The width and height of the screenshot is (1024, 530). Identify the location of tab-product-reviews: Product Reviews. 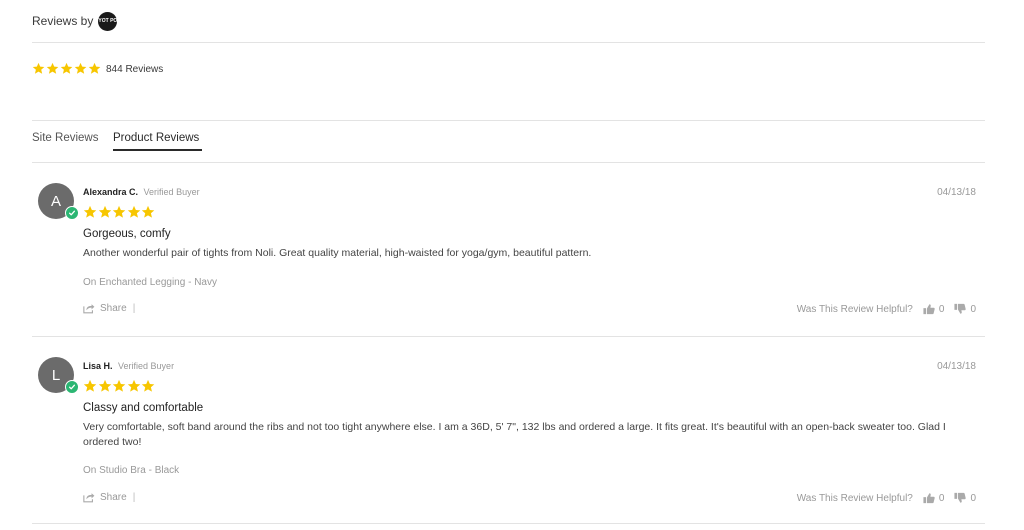
(157, 141).